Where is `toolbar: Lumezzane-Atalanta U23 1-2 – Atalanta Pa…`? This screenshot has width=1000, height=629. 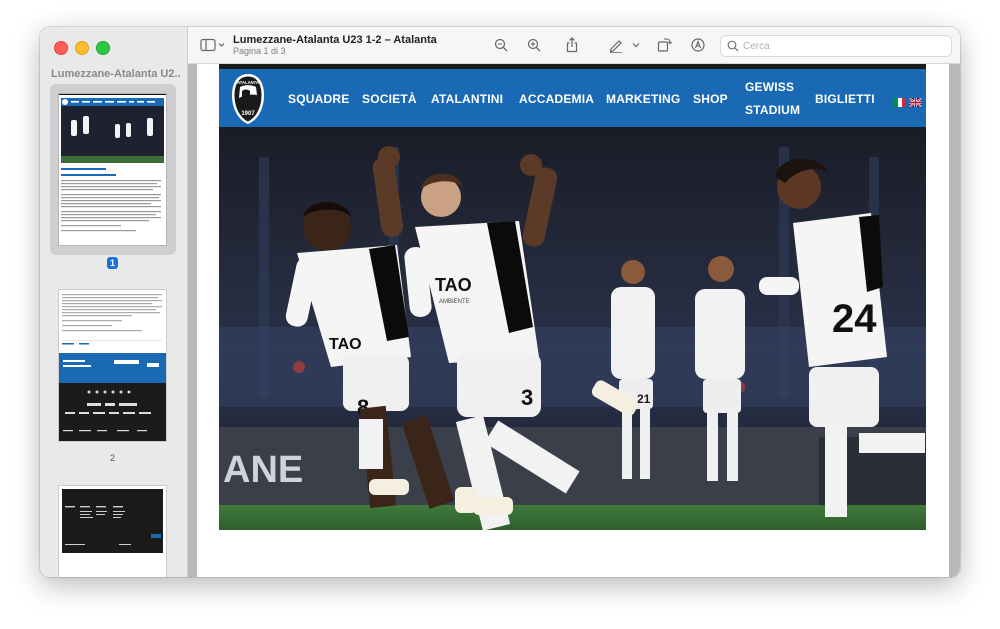
toolbar: Lumezzane-Atalanta U23 1-2 – Atalanta Pa… is located at coordinates (574, 45).